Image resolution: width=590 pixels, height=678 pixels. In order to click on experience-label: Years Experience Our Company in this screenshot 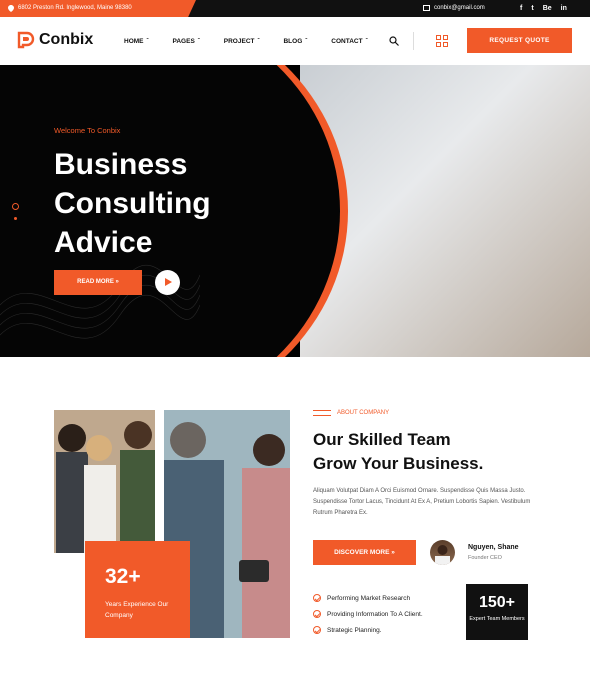, I will do `click(137, 610)`.